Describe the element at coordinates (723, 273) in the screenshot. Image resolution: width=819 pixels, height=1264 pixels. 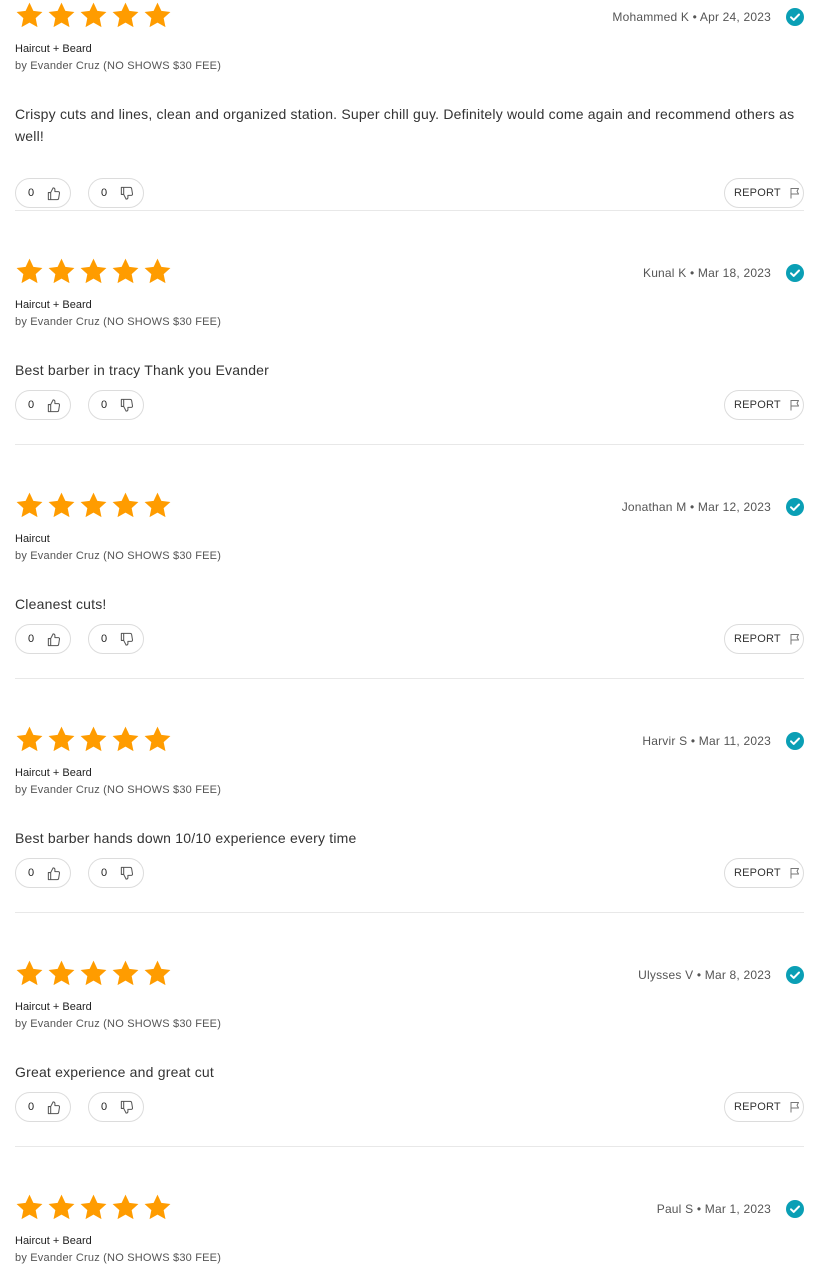
I see `review-meta: Kunal K • Mar 18, 2023` at that location.